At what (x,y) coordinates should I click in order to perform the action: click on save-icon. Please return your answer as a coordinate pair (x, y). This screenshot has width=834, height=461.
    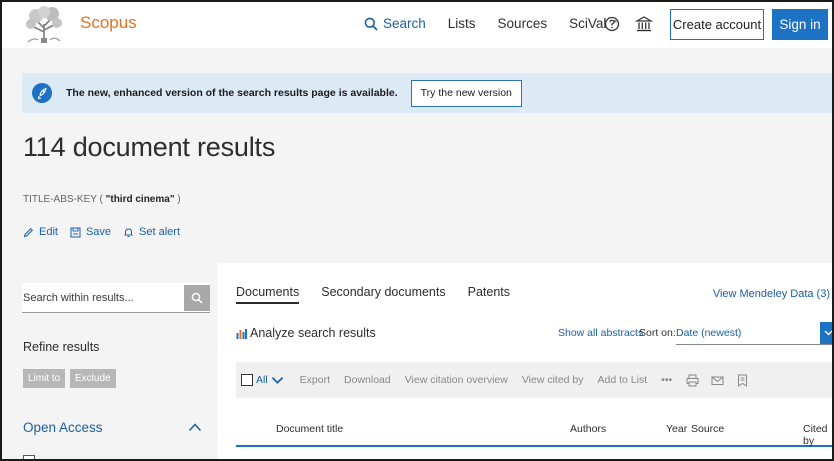
    Looking at the image, I should click on (75, 232).